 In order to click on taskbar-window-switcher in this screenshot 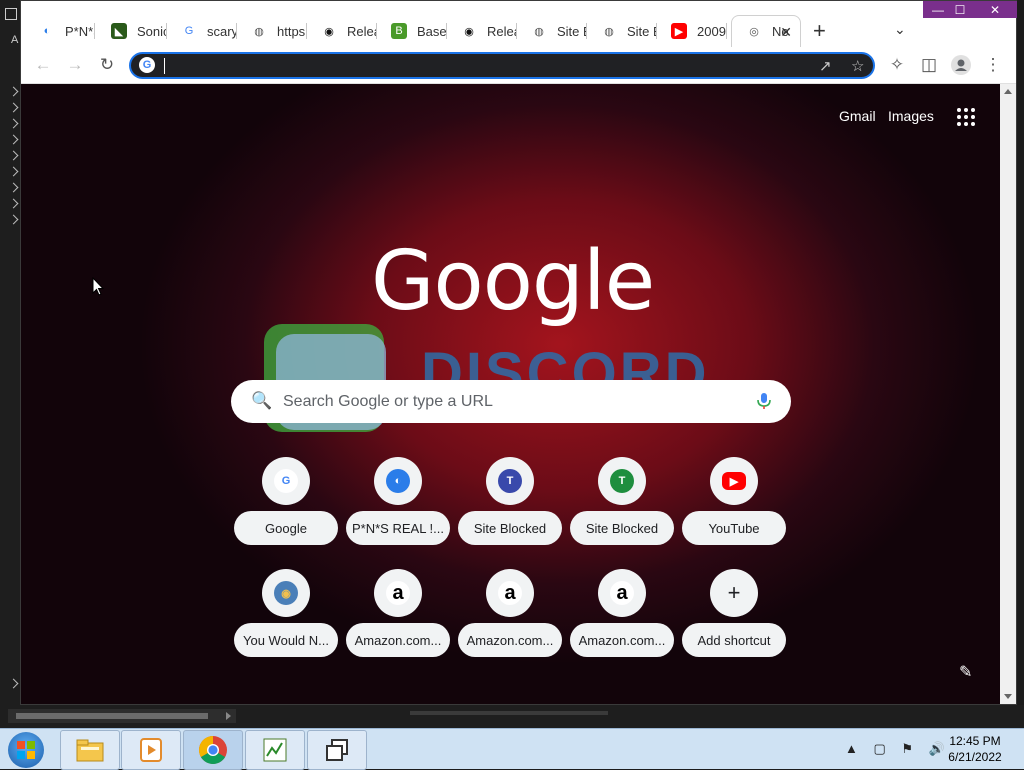, I will do `click(337, 750)`.